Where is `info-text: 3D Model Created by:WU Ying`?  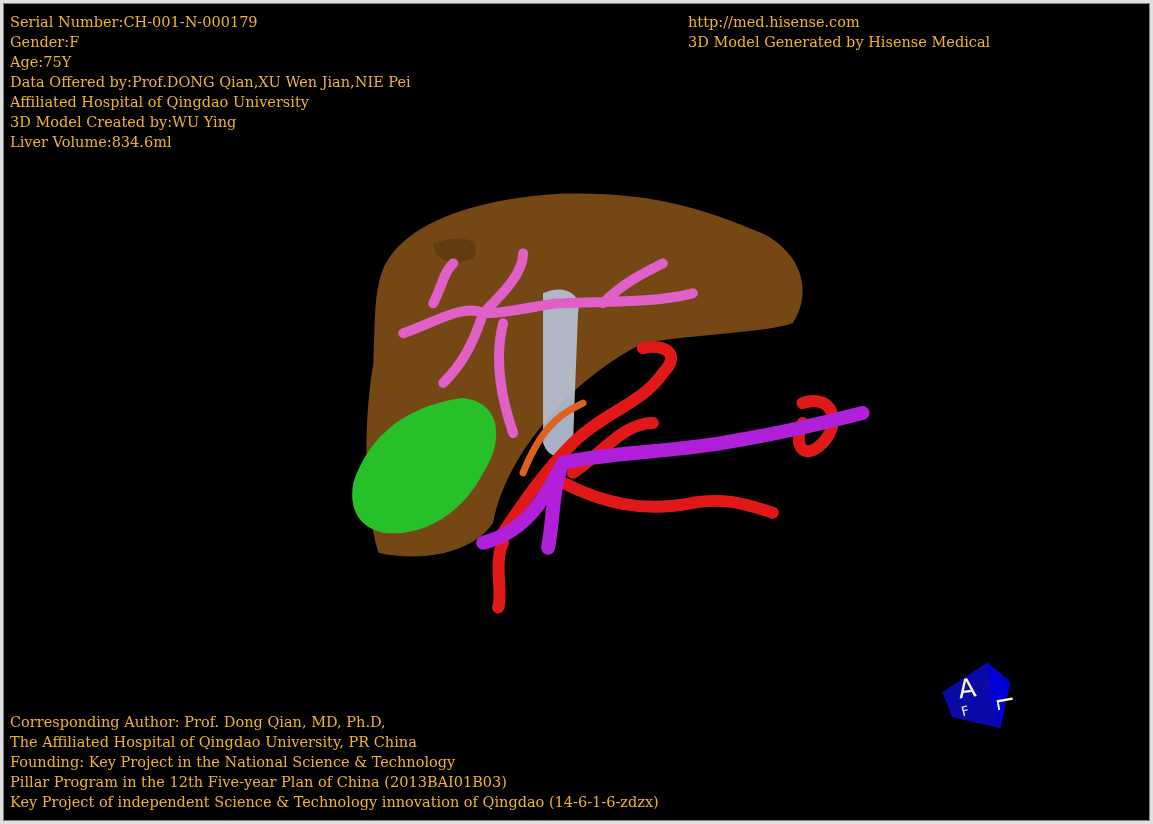 info-text: 3D Model Created by:WU Ying is located at coordinates (123, 122).